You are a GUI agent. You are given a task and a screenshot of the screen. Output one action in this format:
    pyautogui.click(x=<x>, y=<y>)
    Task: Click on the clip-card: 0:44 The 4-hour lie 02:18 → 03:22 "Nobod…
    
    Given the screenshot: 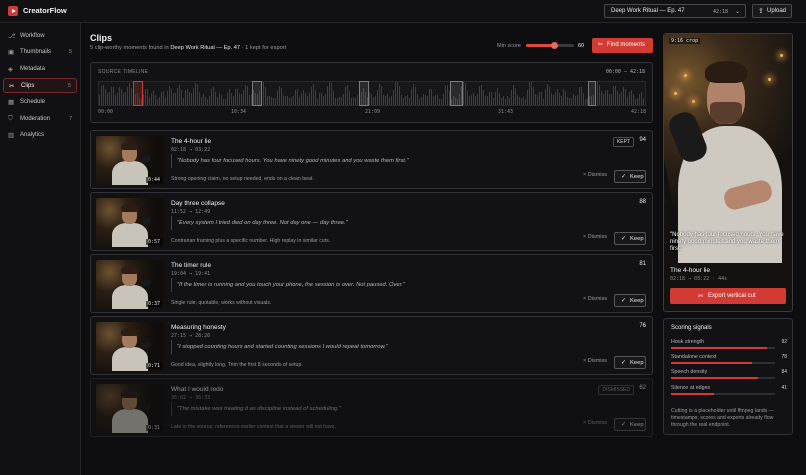 What is the action you would take?
    pyautogui.click(x=371, y=159)
    